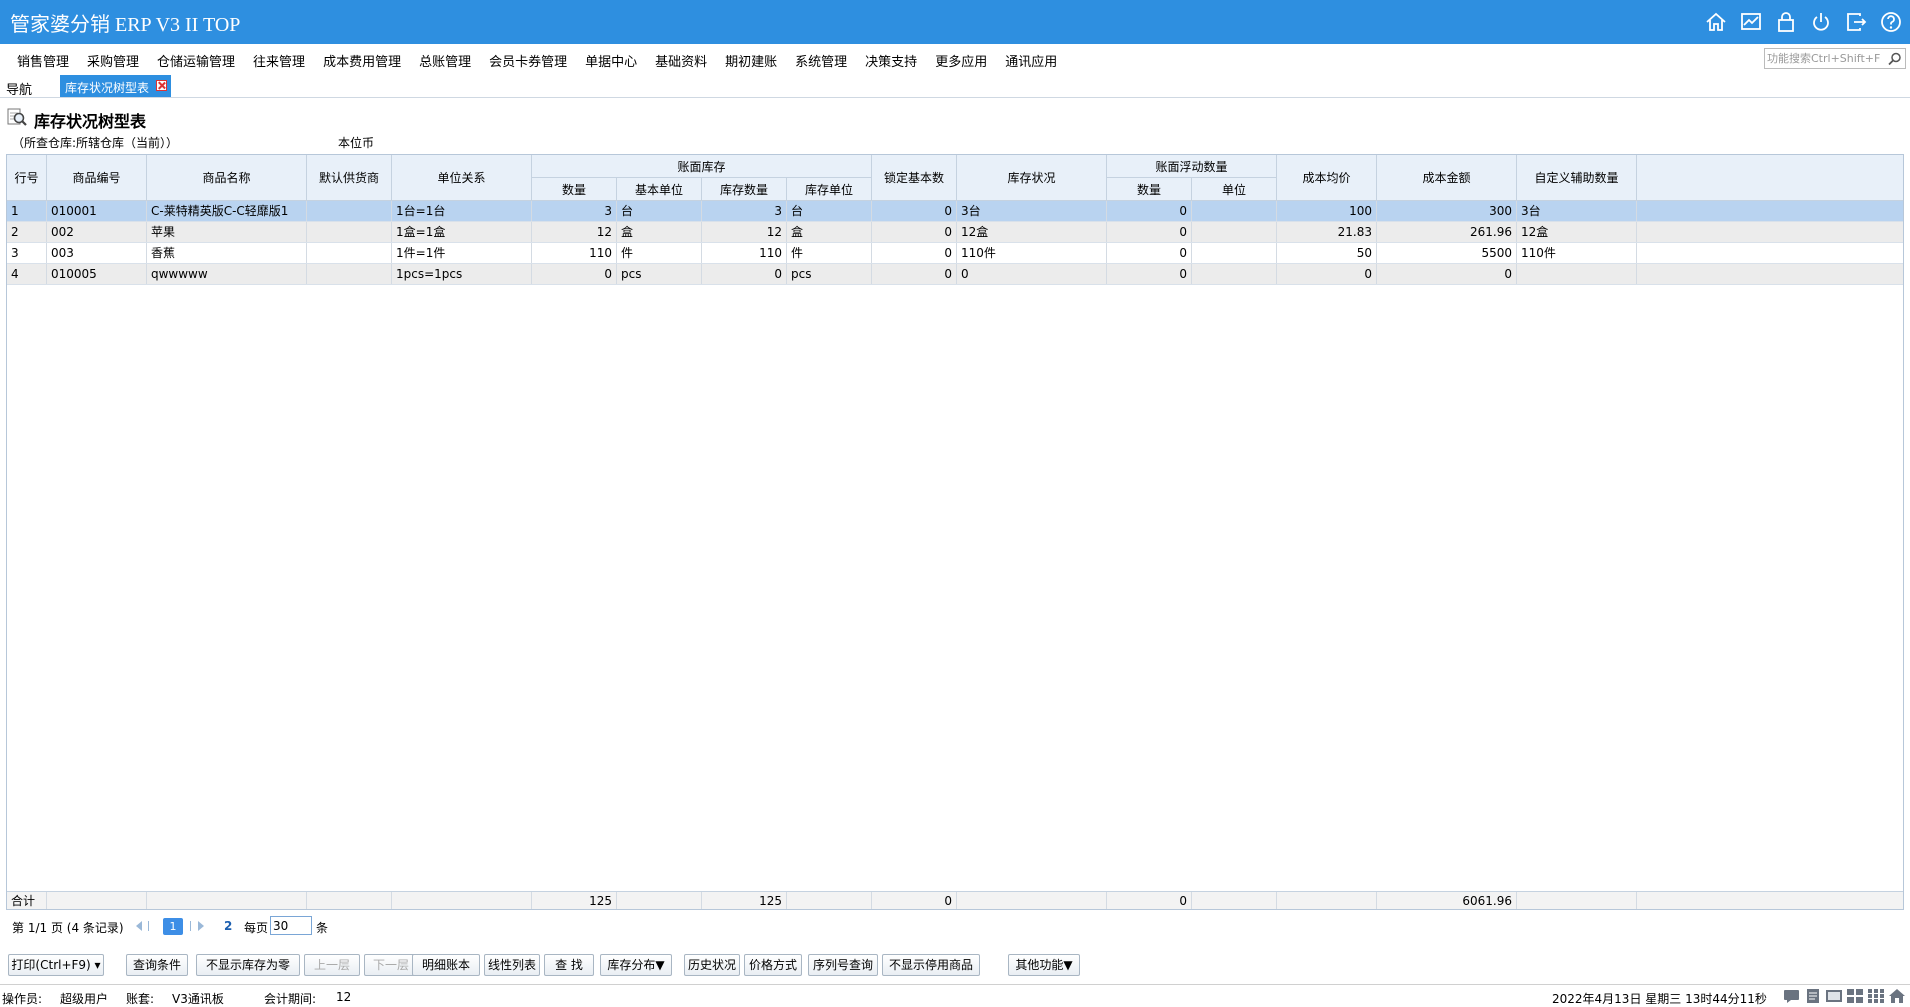  I want to click on toolbar-button-5: 明细账本, so click(446, 965).